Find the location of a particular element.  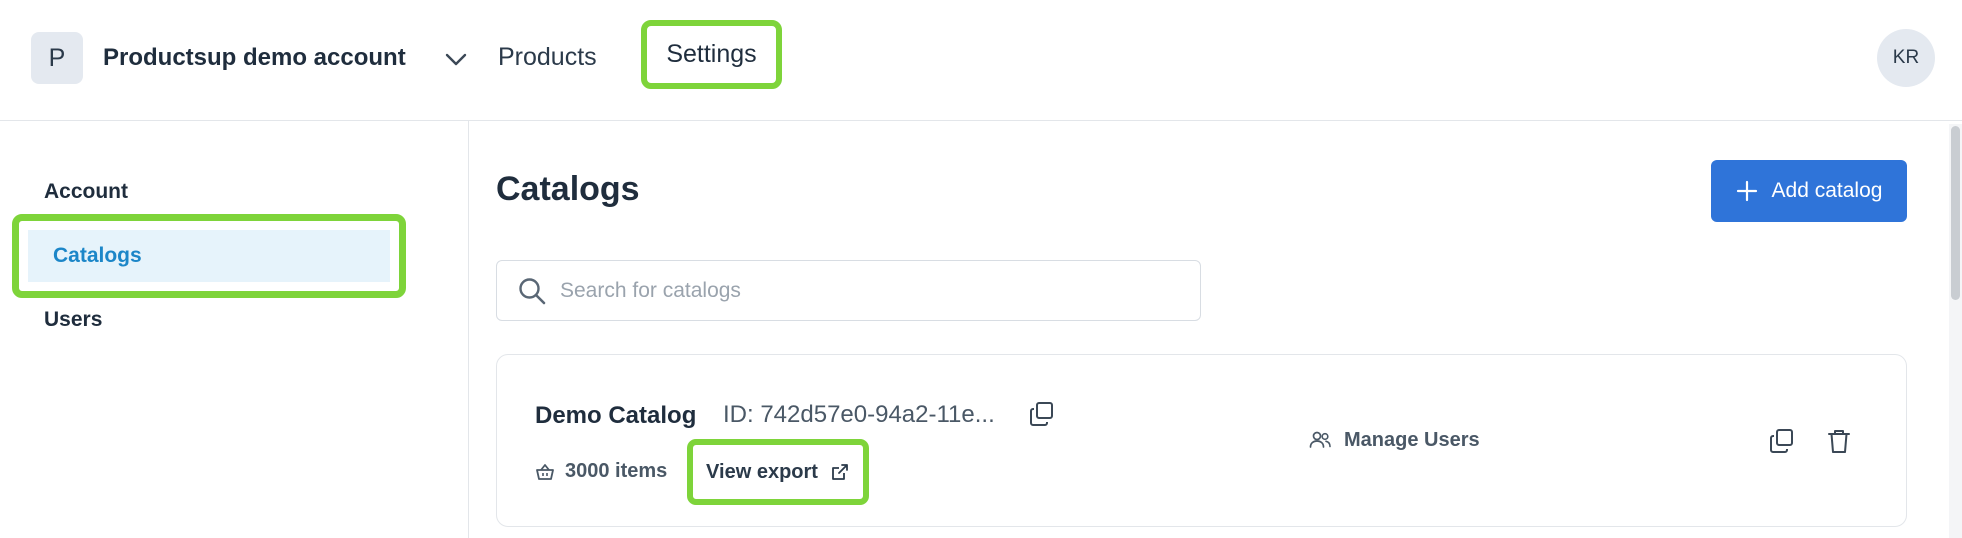

page-scrollbar is located at coordinates (1955, 331).